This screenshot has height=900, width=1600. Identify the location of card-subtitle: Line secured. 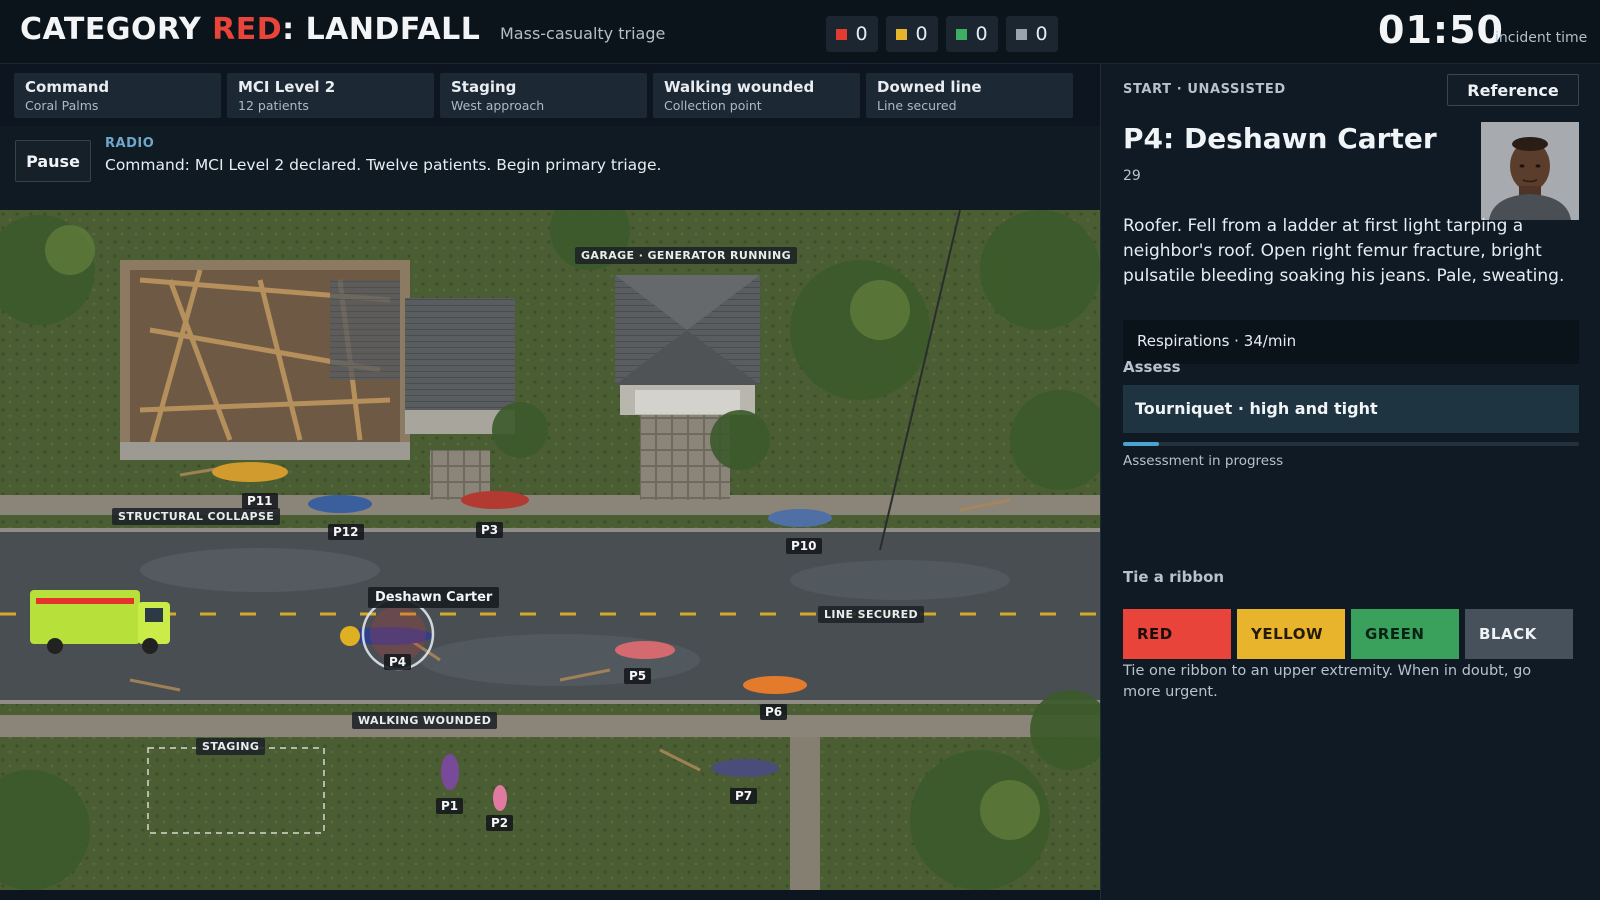
(917, 105).